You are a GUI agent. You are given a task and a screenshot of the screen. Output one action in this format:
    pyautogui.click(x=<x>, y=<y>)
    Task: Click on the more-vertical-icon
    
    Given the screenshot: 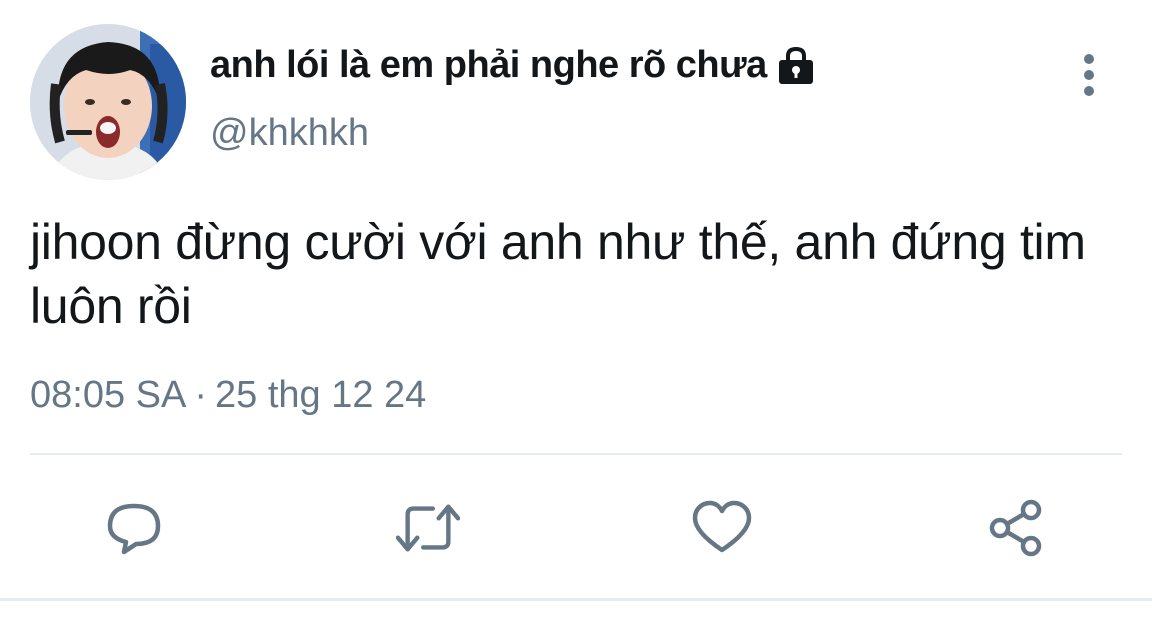 What is the action you would take?
    pyautogui.click(x=1089, y=75)
    